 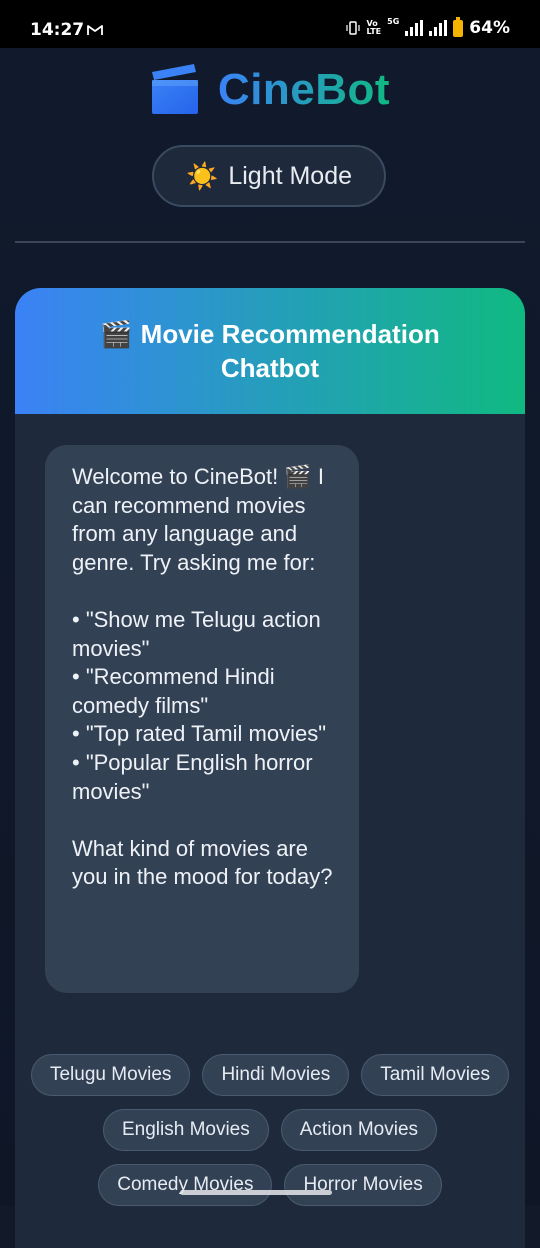 I want to click on light-mode-toggle-button: ☀️ Light Mode, so click(x=269, y=176).